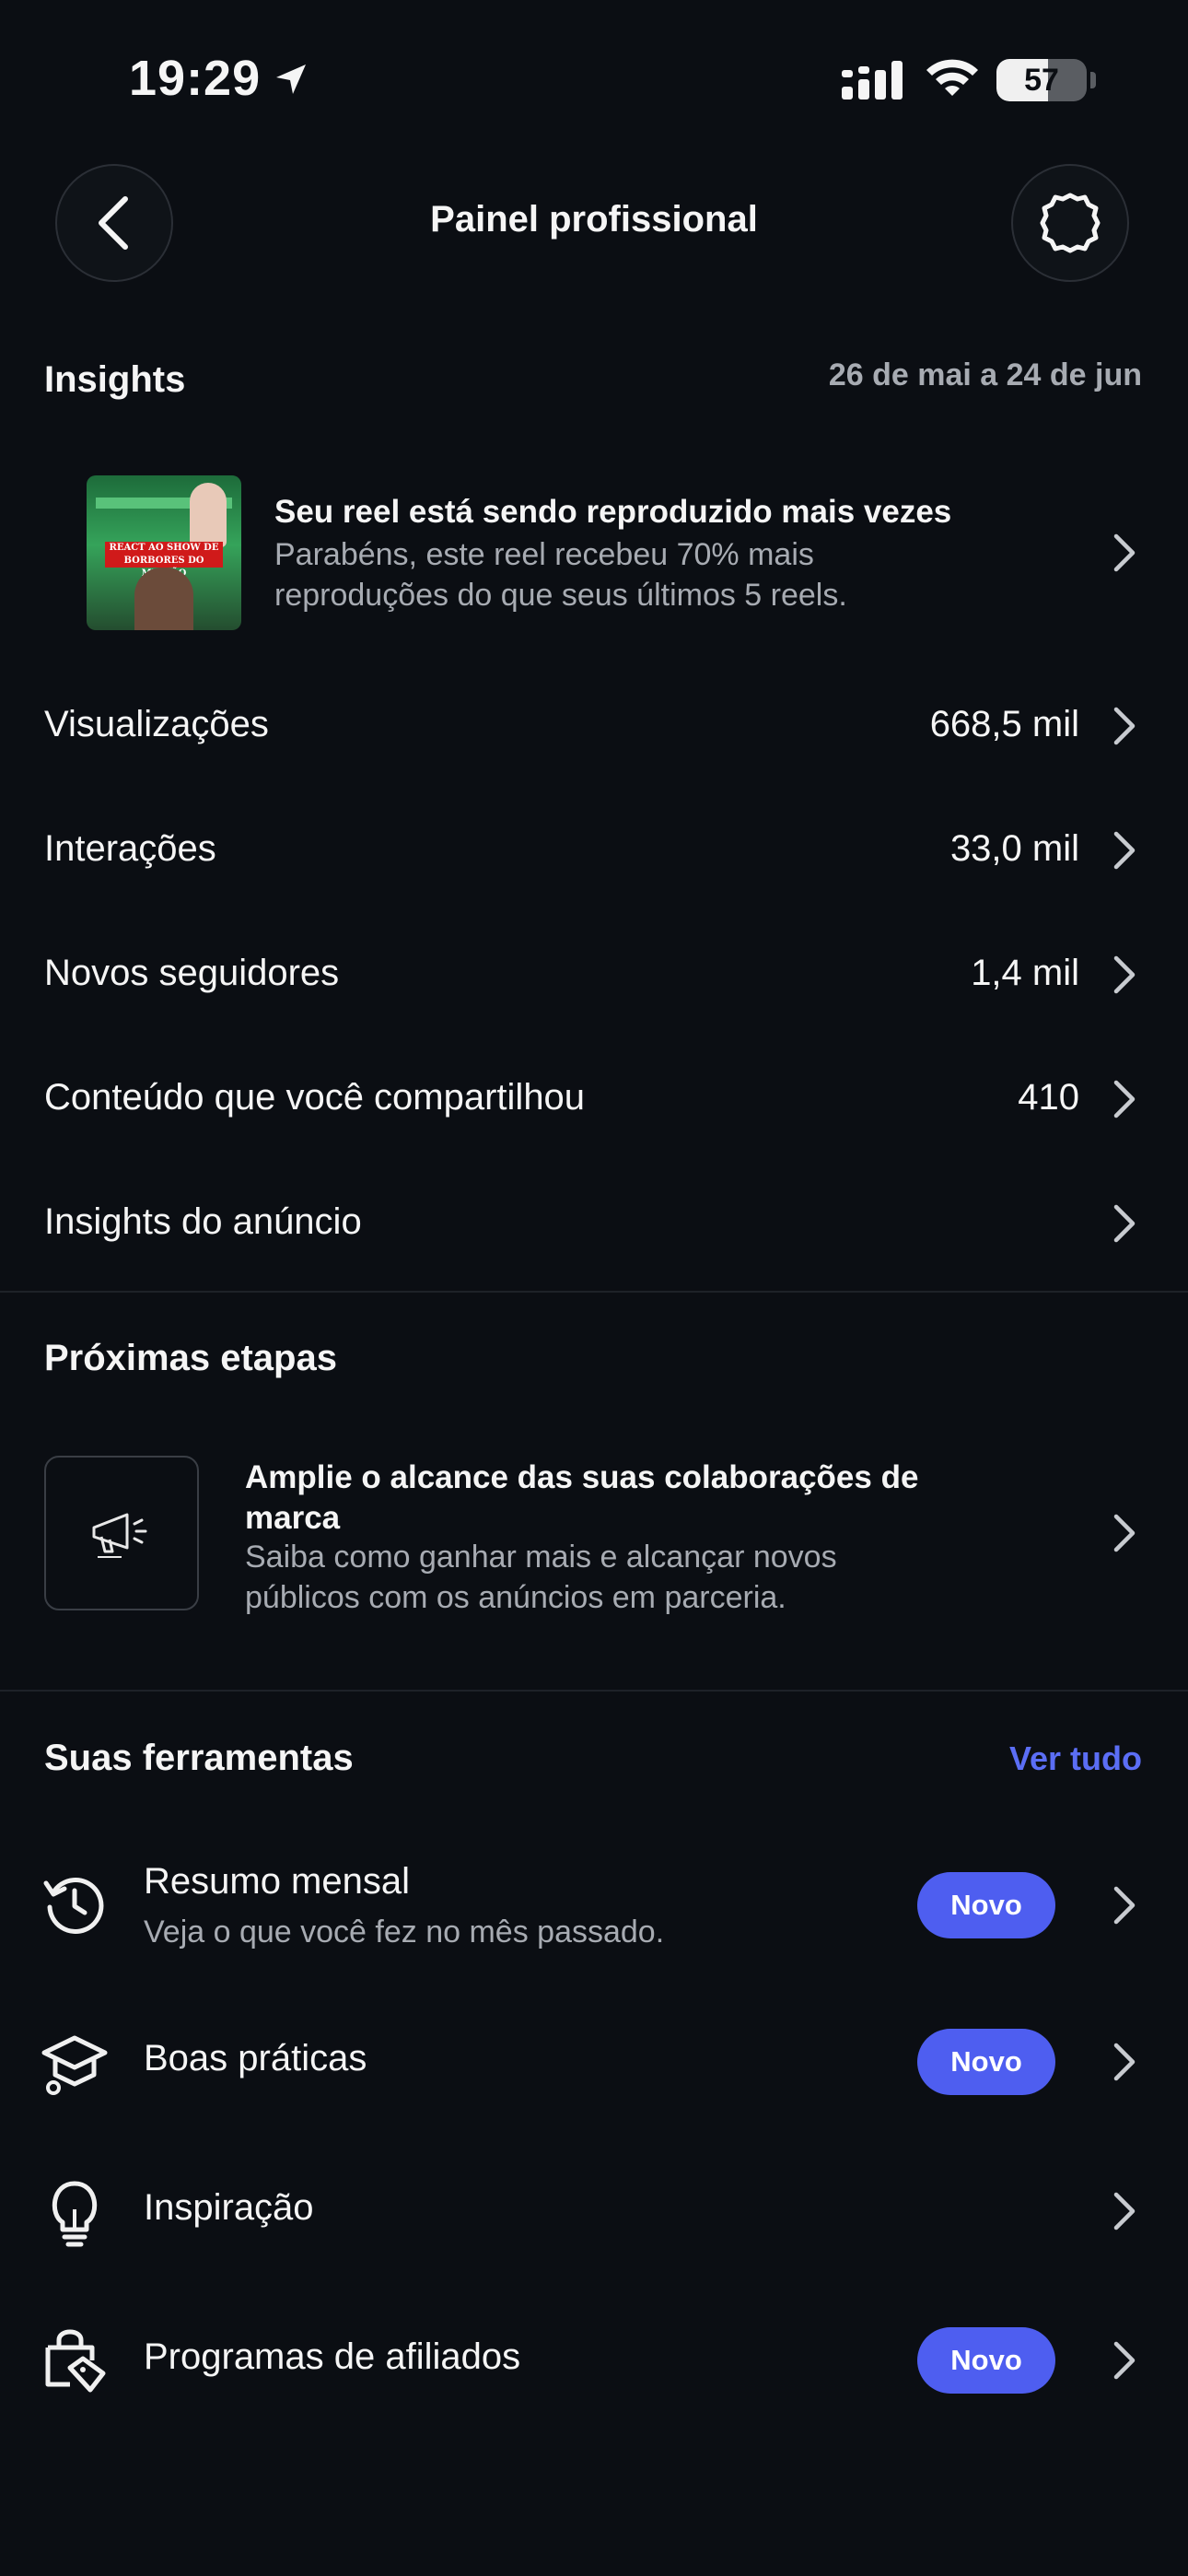  I want to click on wifi-icon, so click(952, 77).